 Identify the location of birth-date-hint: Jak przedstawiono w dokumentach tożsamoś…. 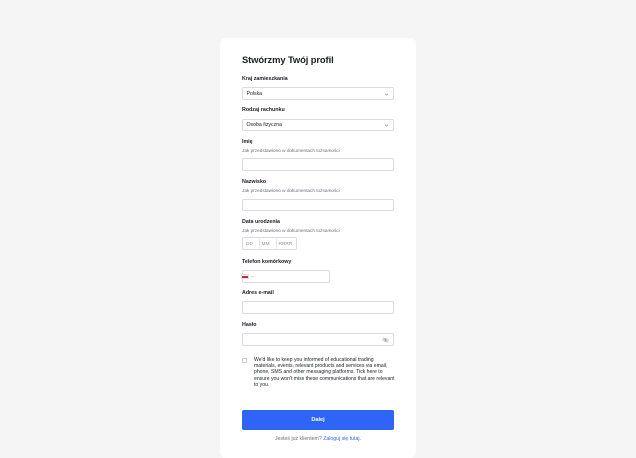
(291, 230).